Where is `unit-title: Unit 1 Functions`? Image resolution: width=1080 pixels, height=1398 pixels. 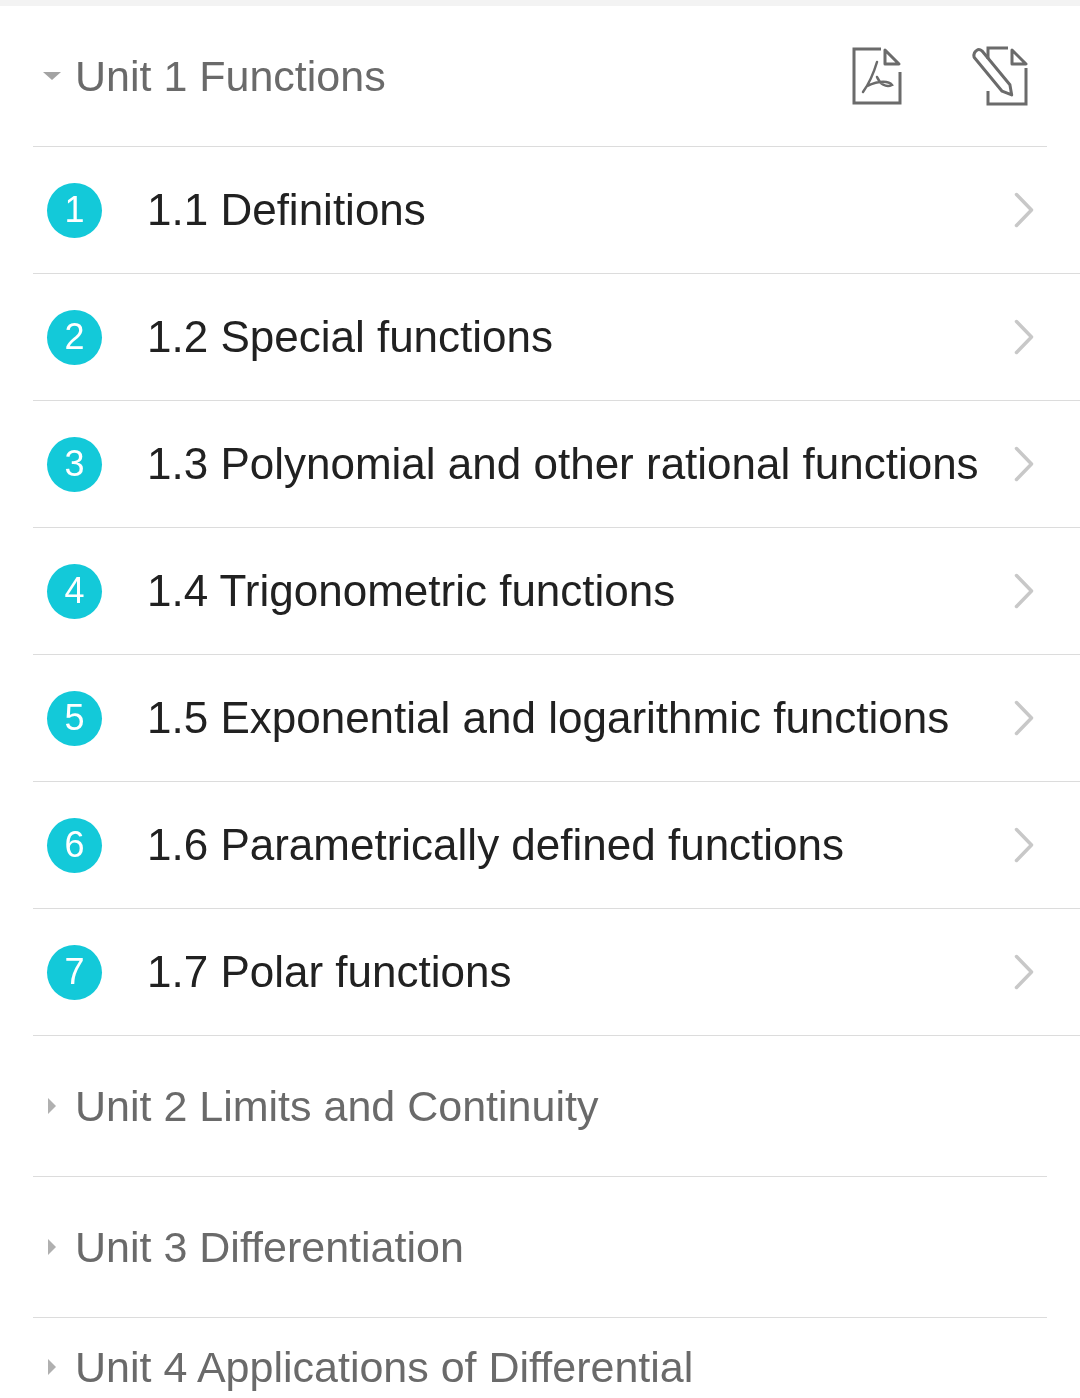
unit-title: Unit 1 Functions is located at coordinates (463, 76).